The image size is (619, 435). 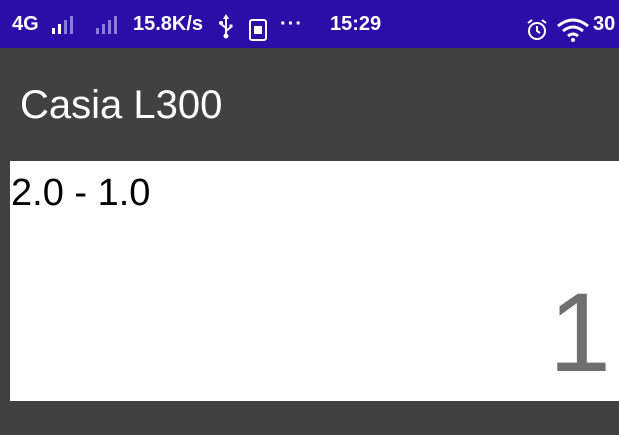 I want to click on usb-icon, so click(x=226, y=24).